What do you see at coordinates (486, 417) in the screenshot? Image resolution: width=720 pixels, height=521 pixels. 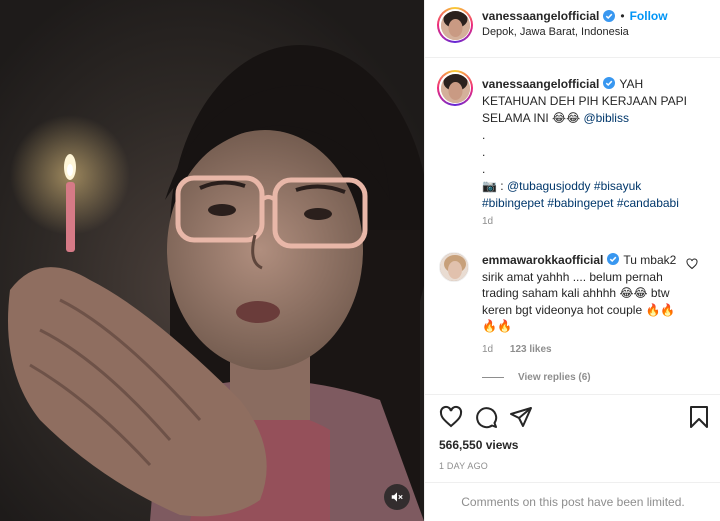 I see `comment-icon` at bounding box center [486, 417].